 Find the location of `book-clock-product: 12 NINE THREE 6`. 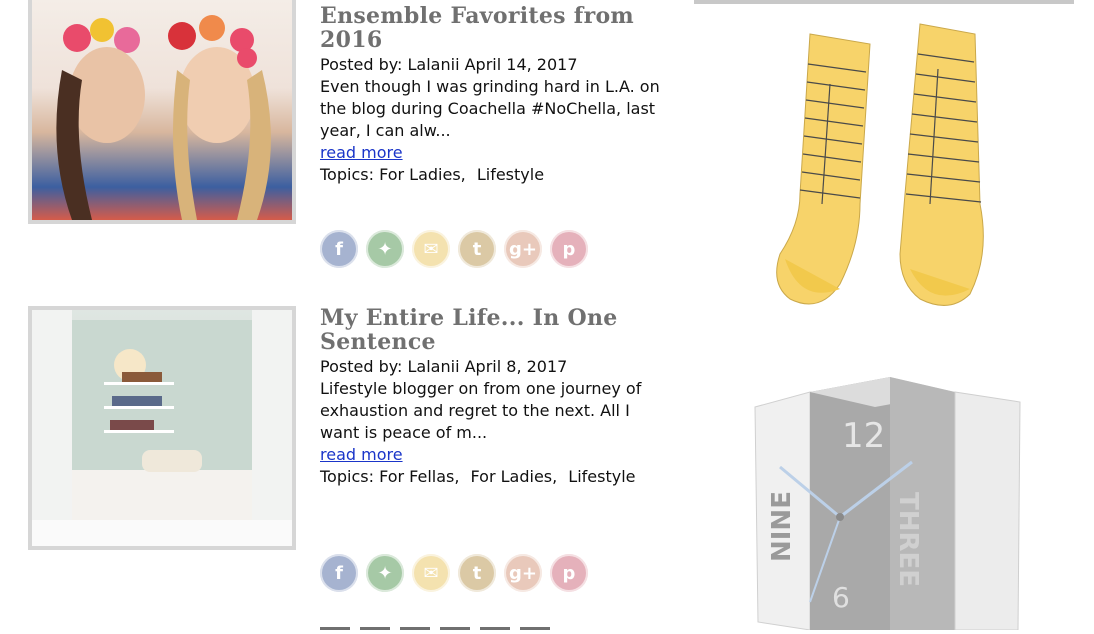

book-clock-product: 12 NINE THREE 6 is located at coordinates (890, 496).